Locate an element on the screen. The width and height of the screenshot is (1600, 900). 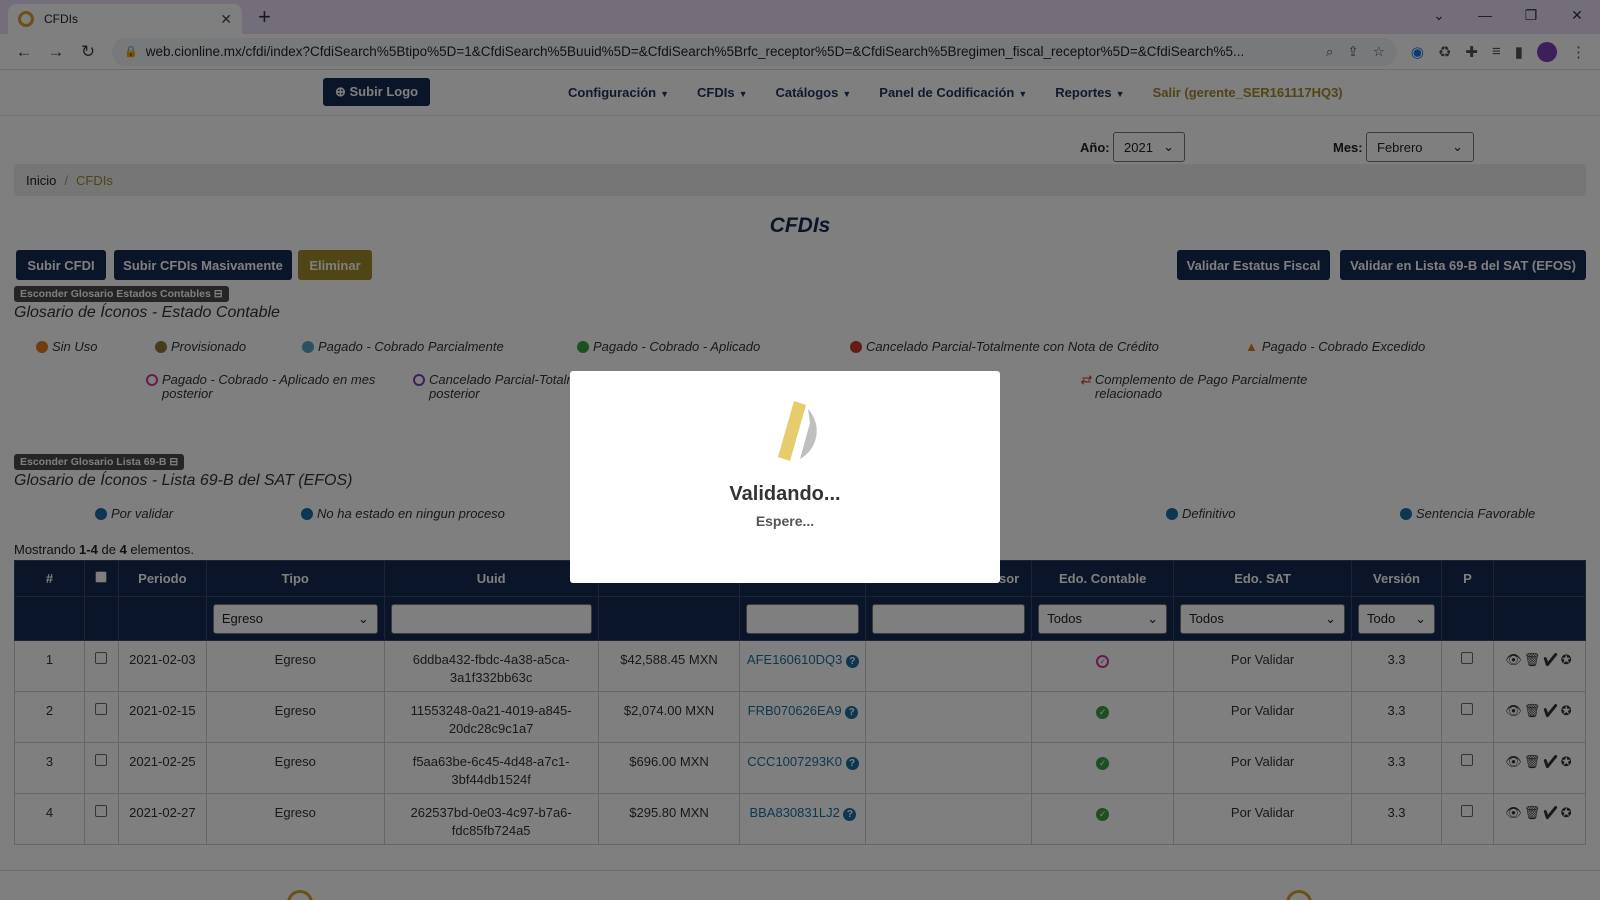
cionline-logo-icon is located at coordinates (785, 431).